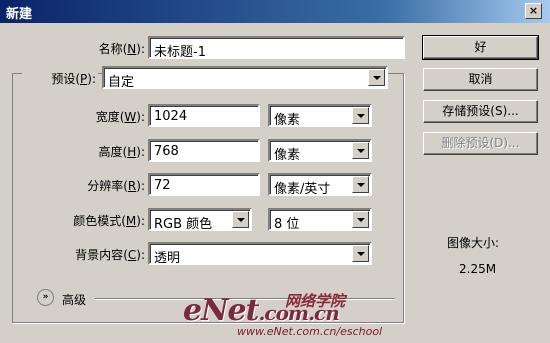 This screenshot has height=343, width=550. Describe the element at coordinates (109, 221) in the screenshot. I see `color-mode-label: 颜色模式(M):` at that location.